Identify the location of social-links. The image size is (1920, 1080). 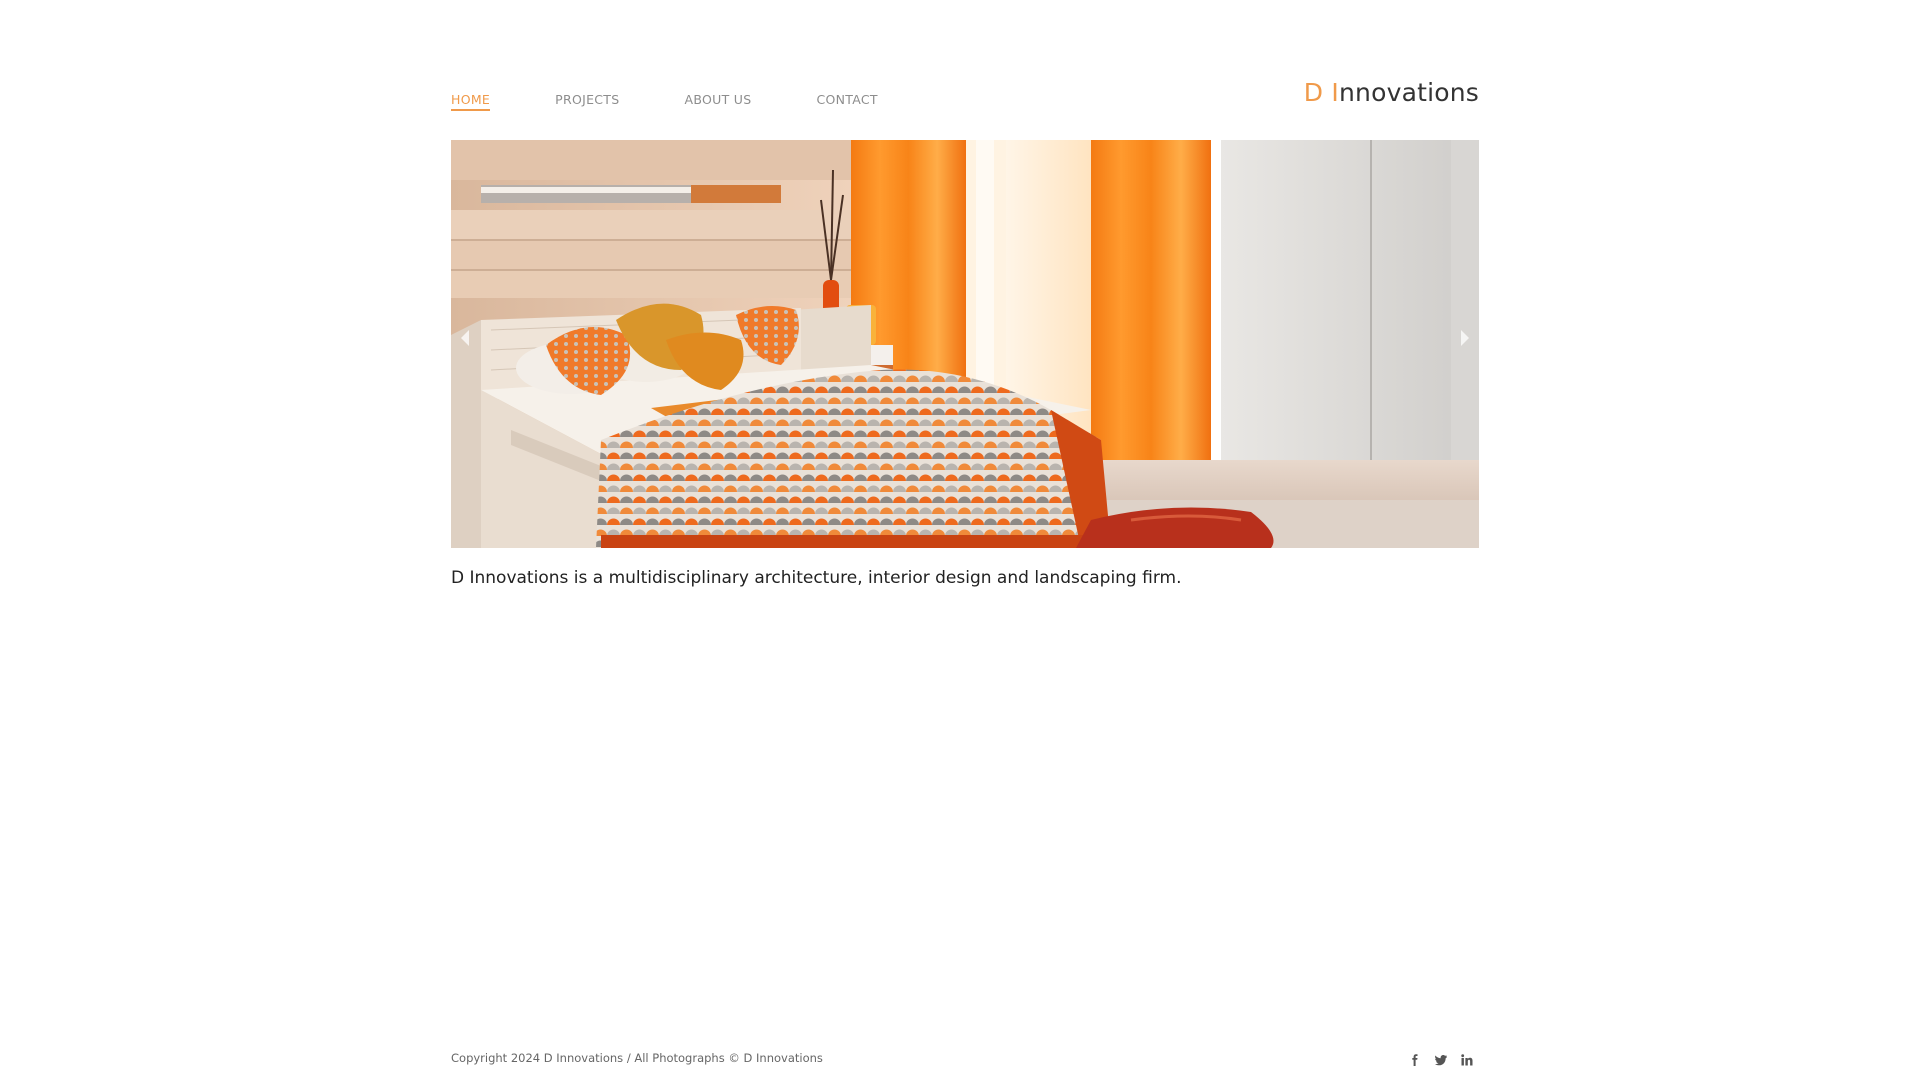
(1441, 1060).